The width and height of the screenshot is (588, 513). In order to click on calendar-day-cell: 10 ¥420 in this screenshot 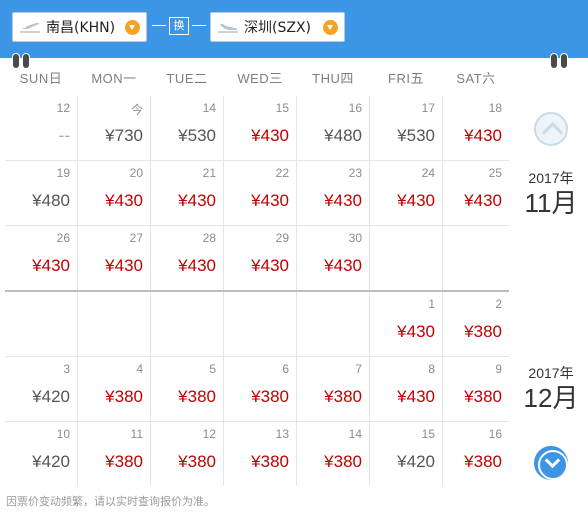, I will do `click(41, 454)`.